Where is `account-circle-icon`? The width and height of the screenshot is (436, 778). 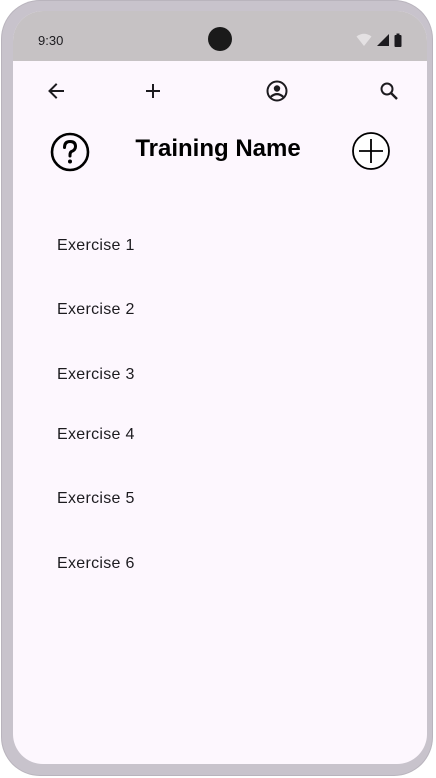
account-circle-icon is located at coordinates (277, 93).